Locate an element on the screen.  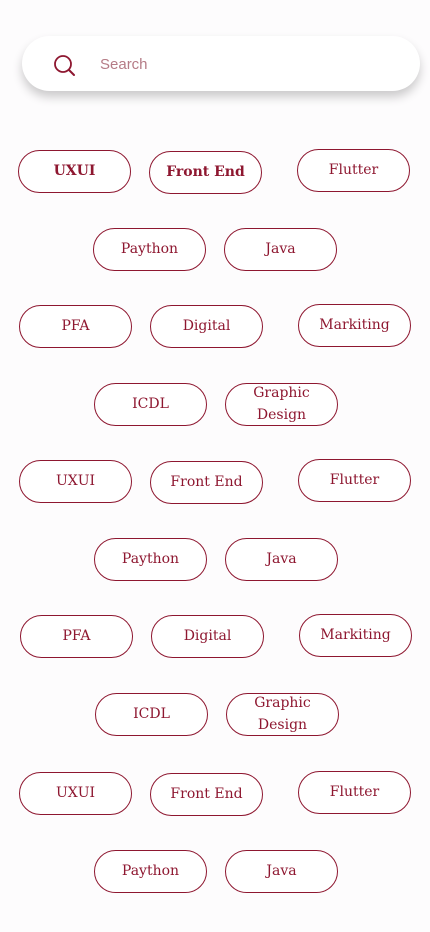
search-input is located at coordinates (245, 64).